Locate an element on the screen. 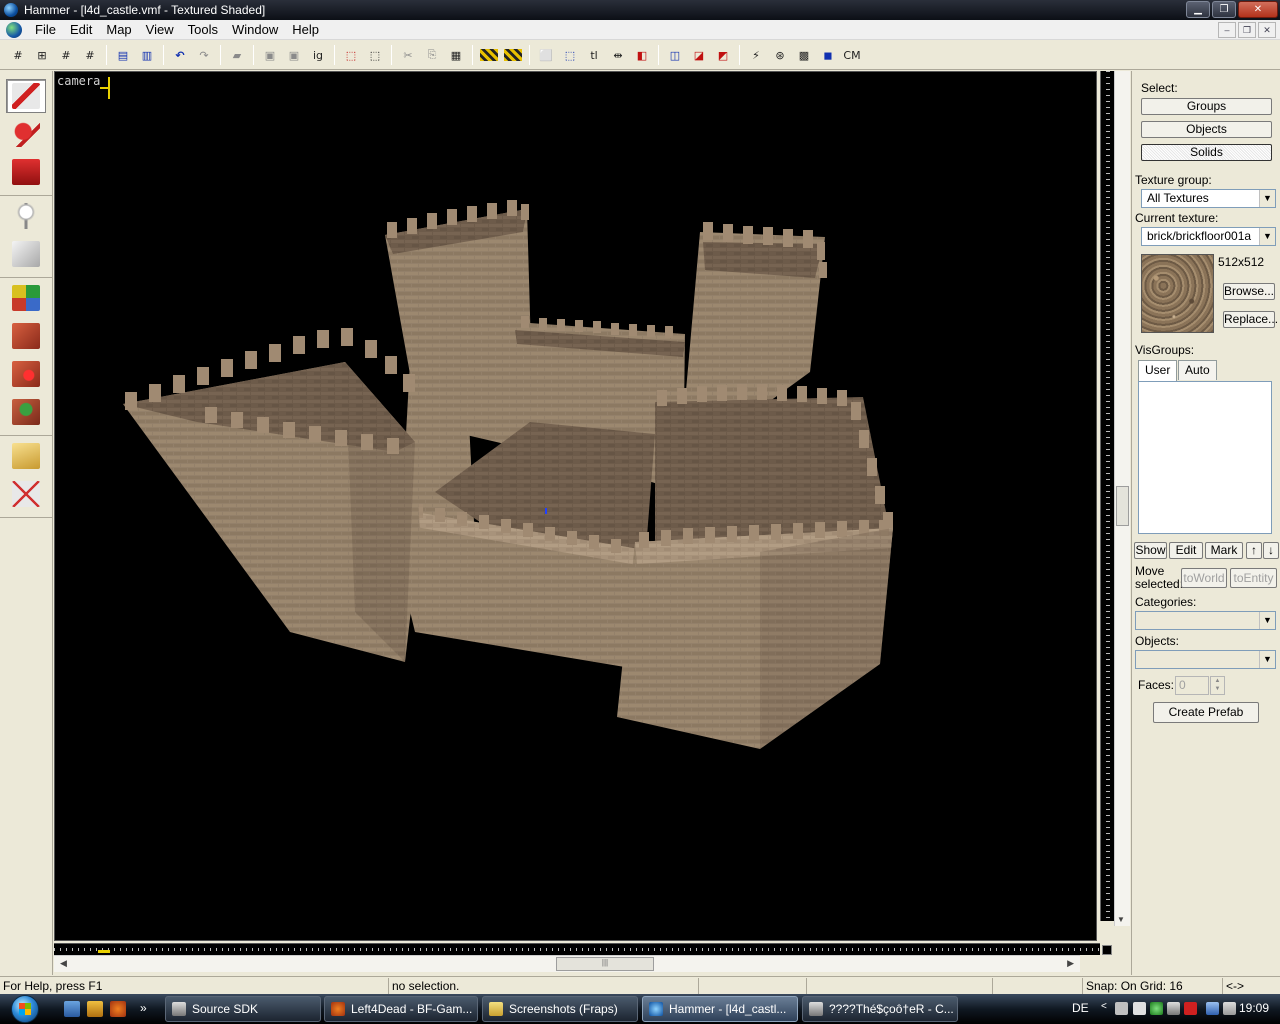 This screenshot has width=1280, height=1024. mdi-close-button: ✕ is located at coordinates (1267, 30).